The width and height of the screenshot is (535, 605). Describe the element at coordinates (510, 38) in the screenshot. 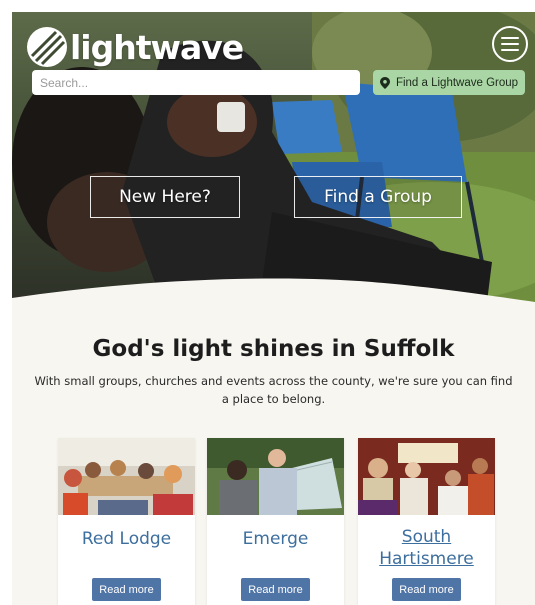

I see `menu-icon` at that location.